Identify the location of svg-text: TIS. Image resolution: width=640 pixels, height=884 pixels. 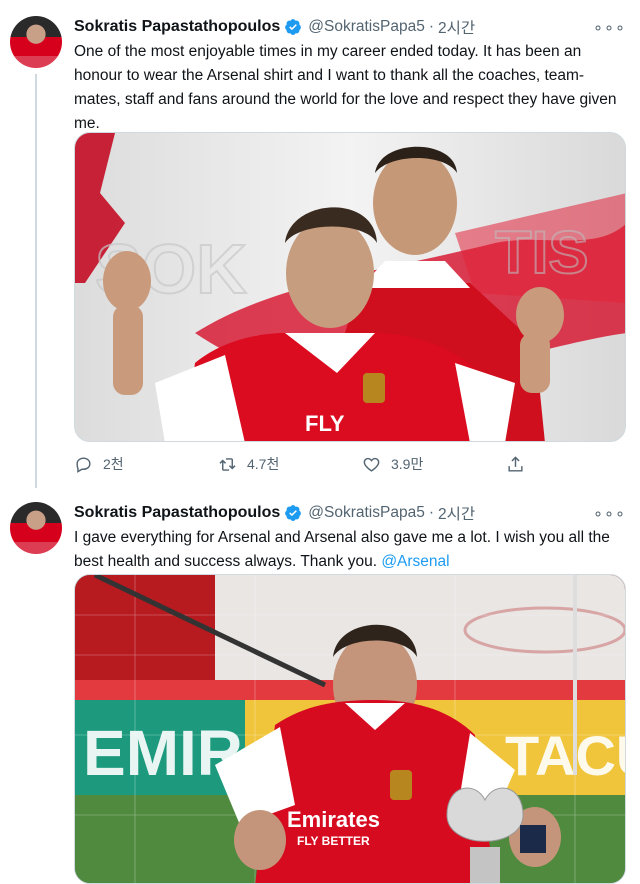
(541, 252).